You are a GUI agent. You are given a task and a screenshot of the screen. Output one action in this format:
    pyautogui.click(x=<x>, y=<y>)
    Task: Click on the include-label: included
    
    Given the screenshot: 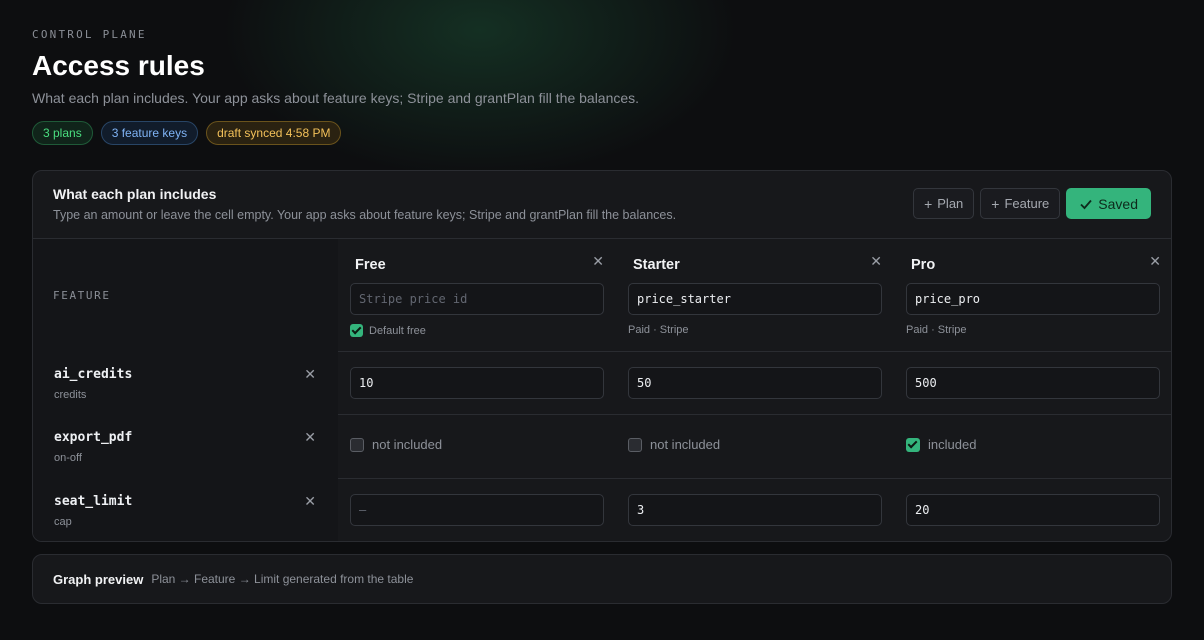 What is the action you would take?
    pyautogui.click(x=952, y=444)
    